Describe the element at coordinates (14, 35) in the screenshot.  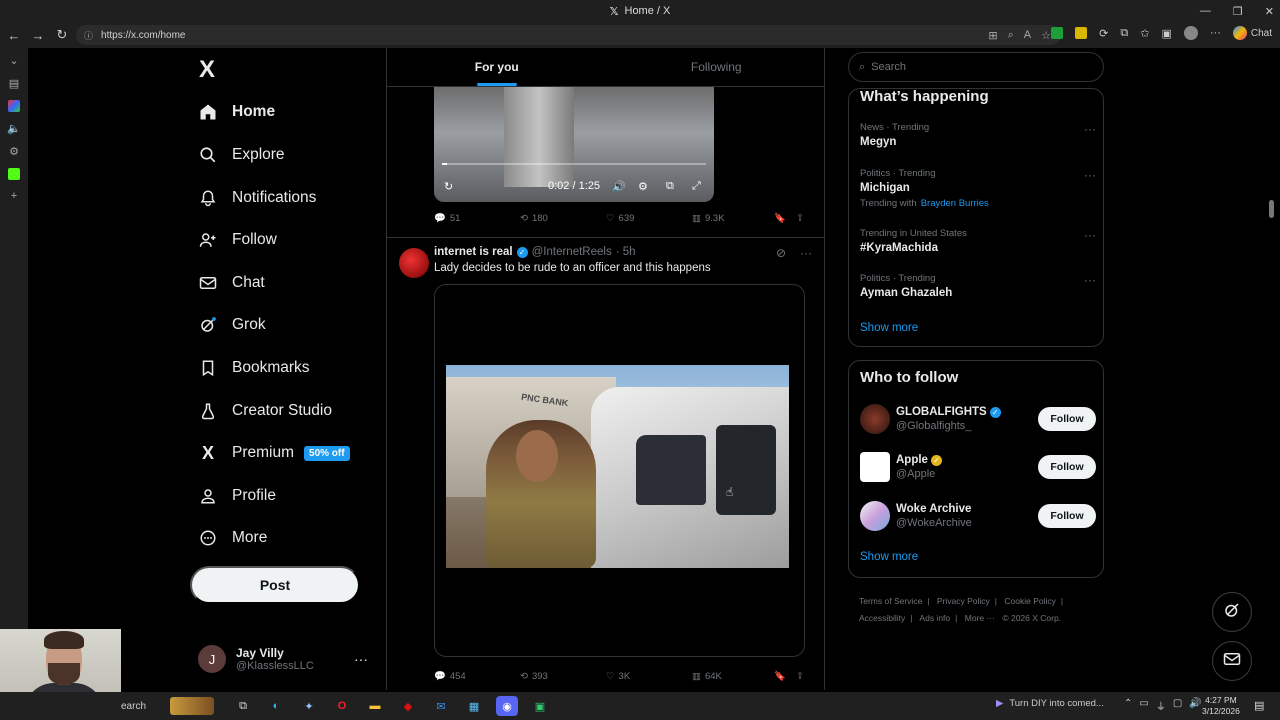
I see `back-icon: ←` at that location.